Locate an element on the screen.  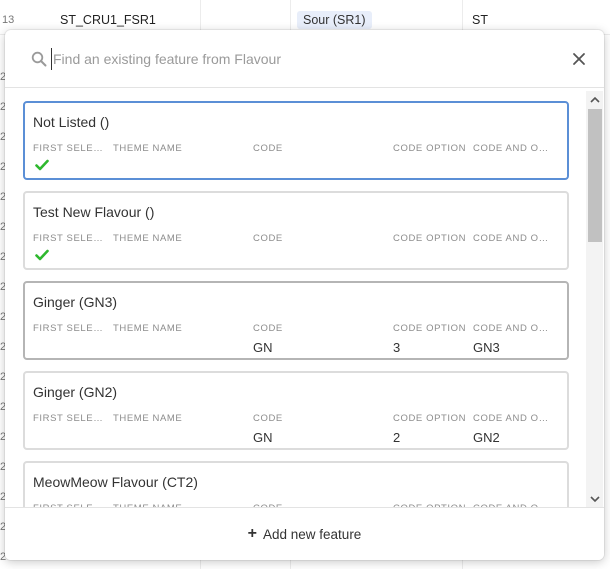
feature-title: Not Listed () is located at coordinates (71, 122).